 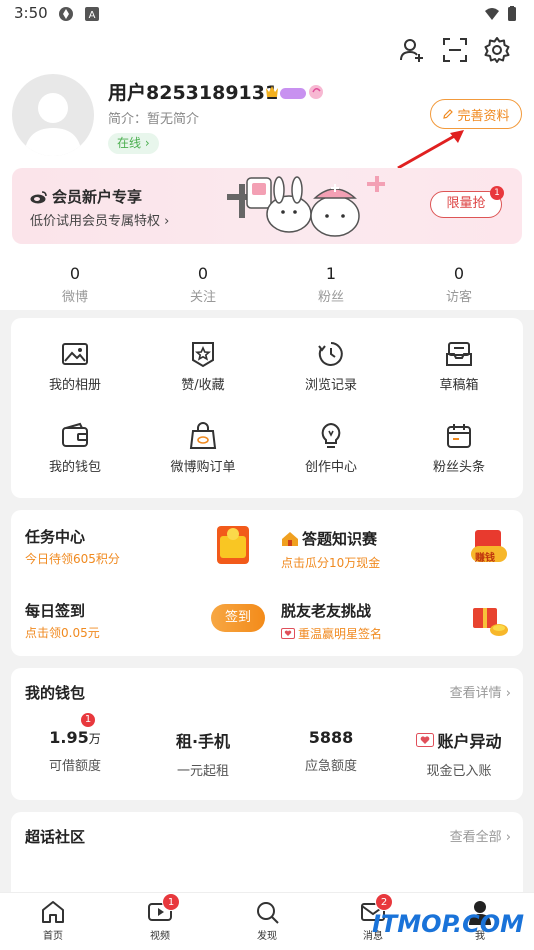 I want to click on tool-label: 浏览记录, so click(x=330, y=385).